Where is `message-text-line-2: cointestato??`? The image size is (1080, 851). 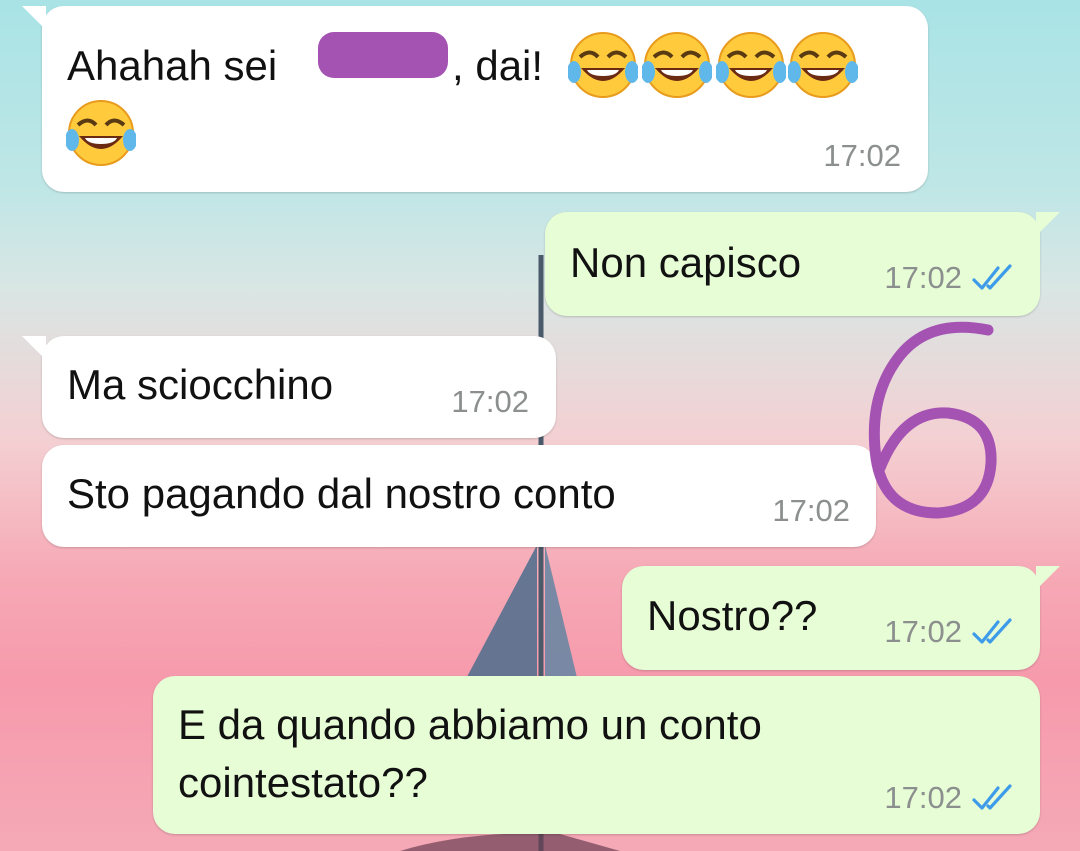 message-text-line-2: cointestato?? is located at coordinates (303, 782).